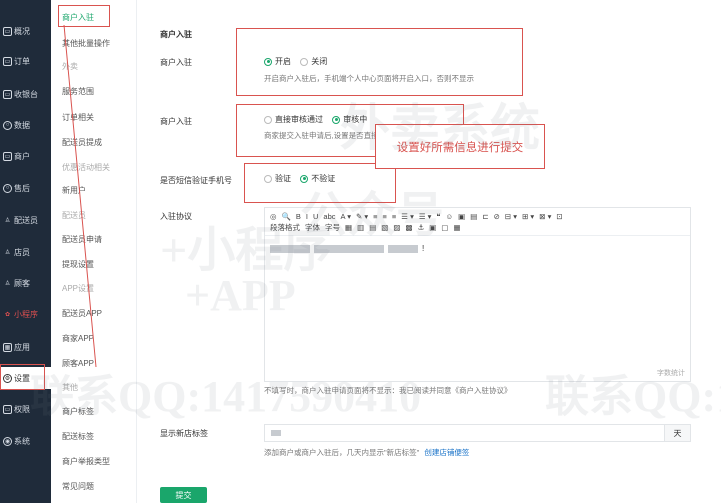 Image resolution: width=721 pixels, height=503 pixels. What do you see at coordinates (25, 220) in the screenshot?
I see `nav-item-courier: ♙ 配送员` at bounding box center [25, 220].